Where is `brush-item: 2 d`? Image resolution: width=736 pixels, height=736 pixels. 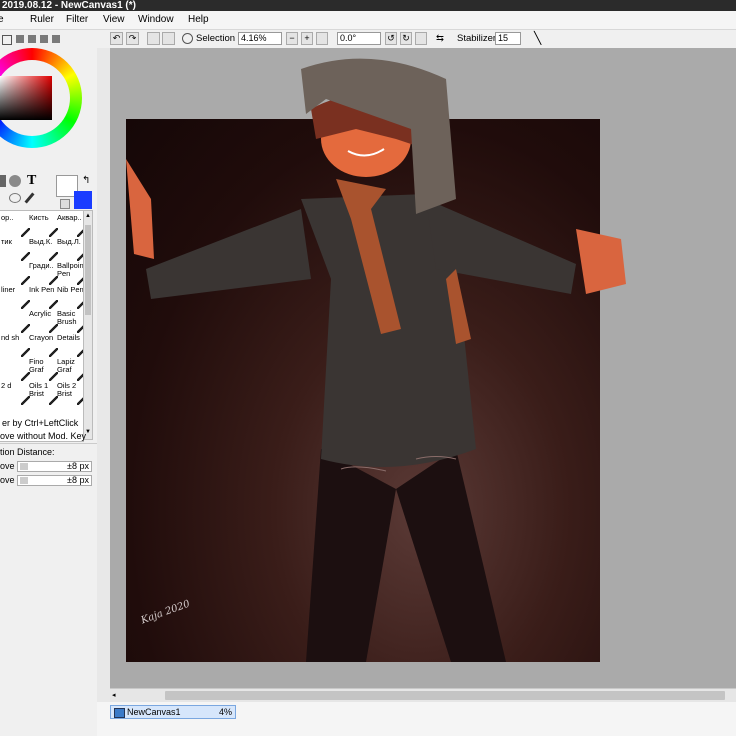 brush-item: 2 d is located at coordinates (16, 394).